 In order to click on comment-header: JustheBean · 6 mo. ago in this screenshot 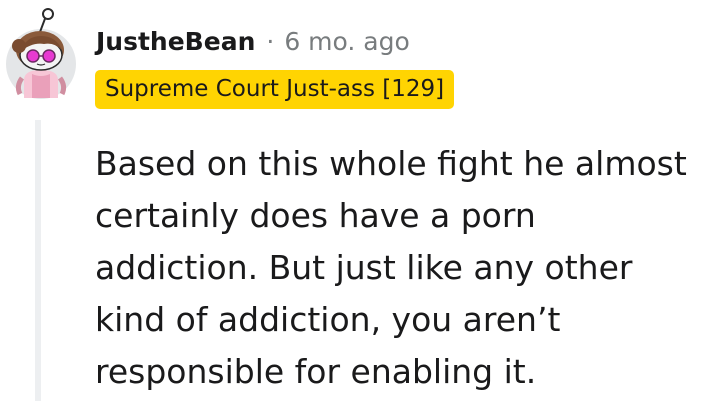, I will do `click(253, 42)`.